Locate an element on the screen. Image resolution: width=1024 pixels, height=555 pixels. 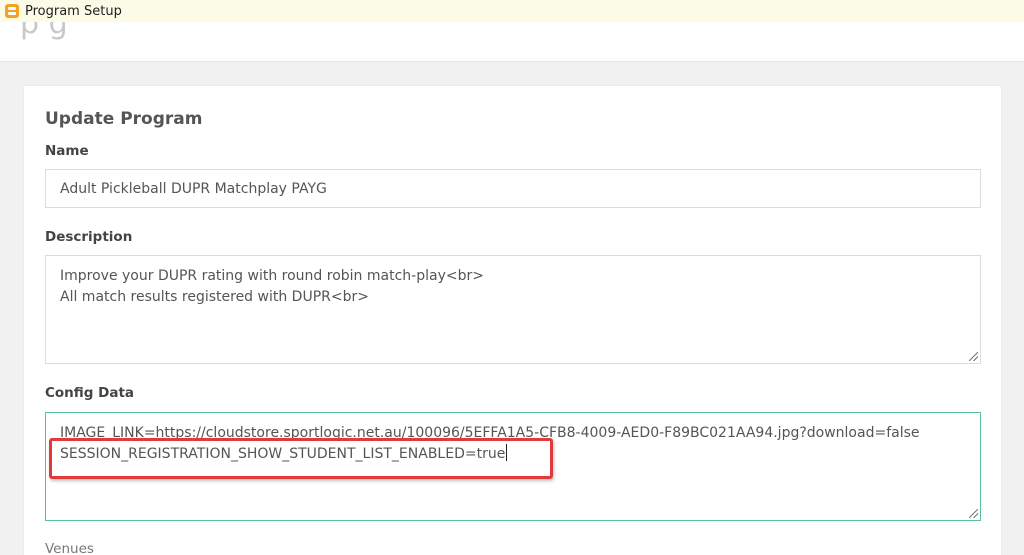
venues-label: Venues is located at coordinates (69, 548).